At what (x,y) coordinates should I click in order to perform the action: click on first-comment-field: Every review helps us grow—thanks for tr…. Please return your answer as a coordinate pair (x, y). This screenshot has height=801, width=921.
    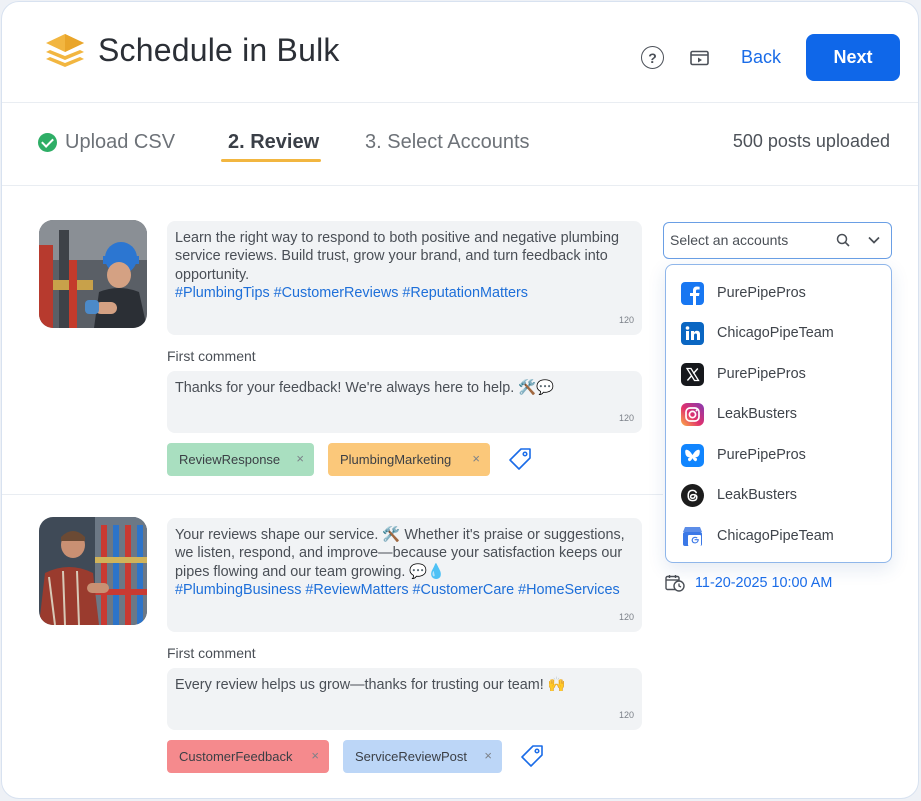
    Looking at the image, I should click on (404, 699).